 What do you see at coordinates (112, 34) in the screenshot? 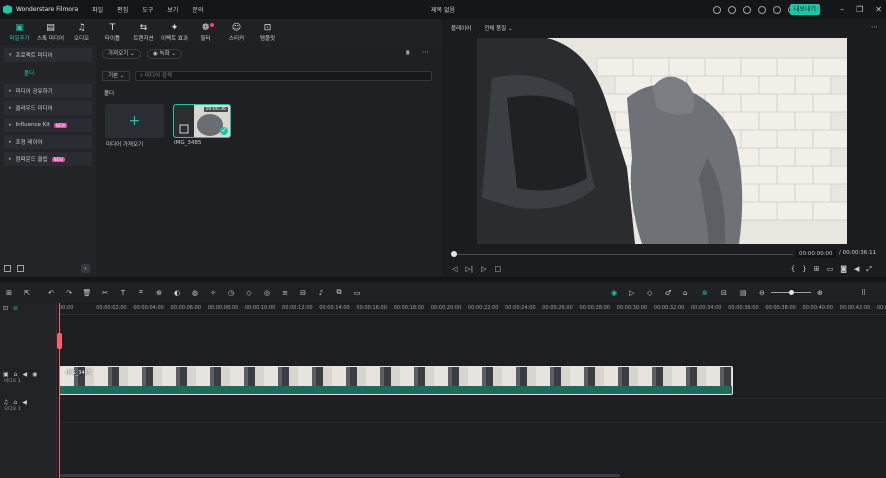
I see `toolbar-button-title: T 타이틀` at bounding box center [112, 34].